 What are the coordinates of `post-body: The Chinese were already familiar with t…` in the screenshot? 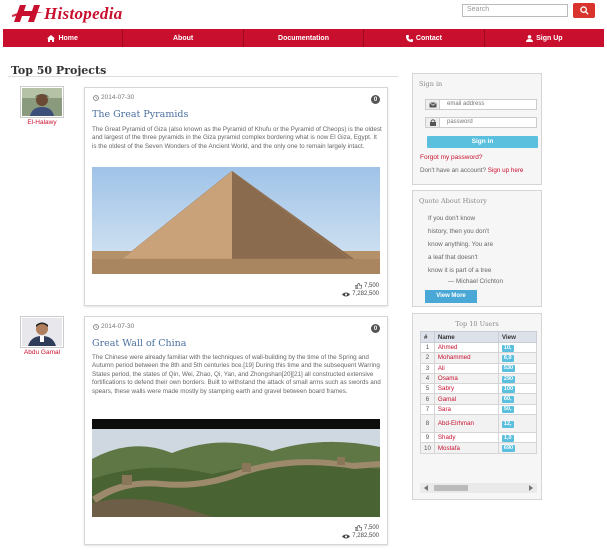 It's located at (236, 374).